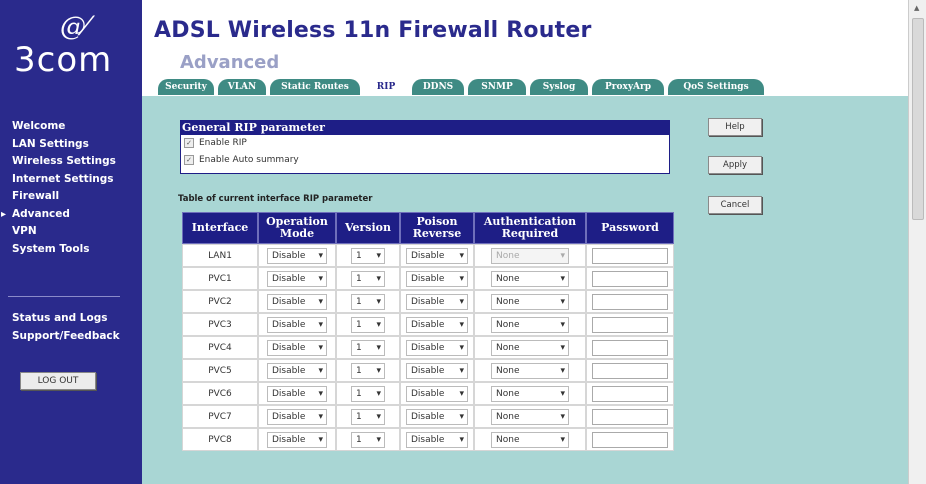 This screenshot has width=926, height=484. I want to click on sidebar-item-internet-settings: Internet Settings, so click(74, 180).